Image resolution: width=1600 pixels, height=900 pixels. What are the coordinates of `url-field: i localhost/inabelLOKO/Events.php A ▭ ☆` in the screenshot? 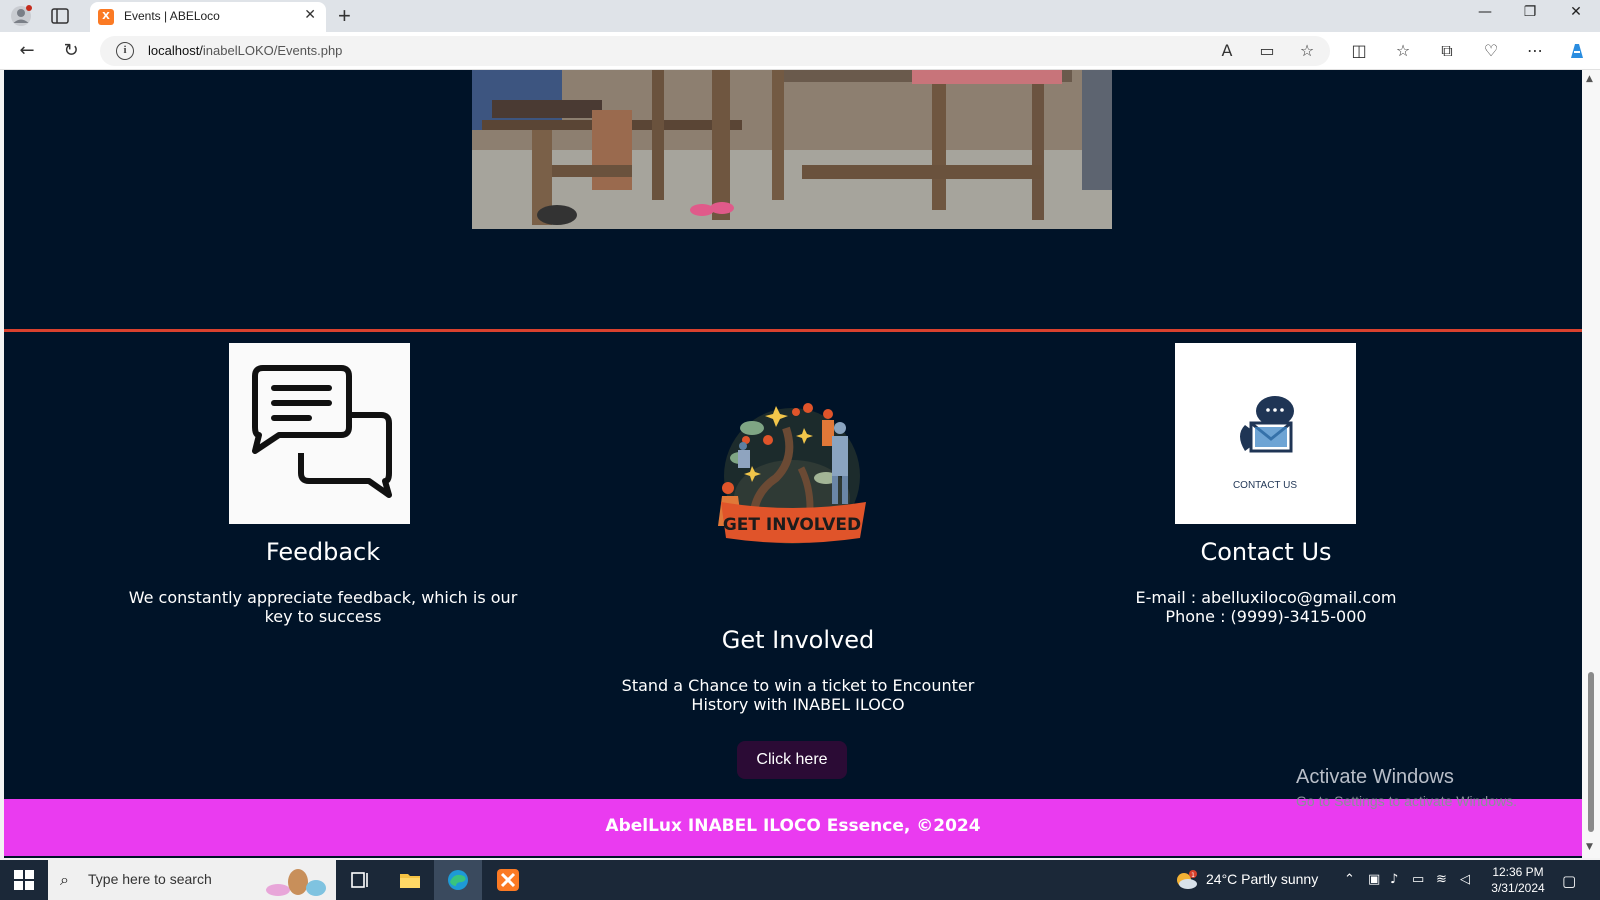 It's located at (715, 51).